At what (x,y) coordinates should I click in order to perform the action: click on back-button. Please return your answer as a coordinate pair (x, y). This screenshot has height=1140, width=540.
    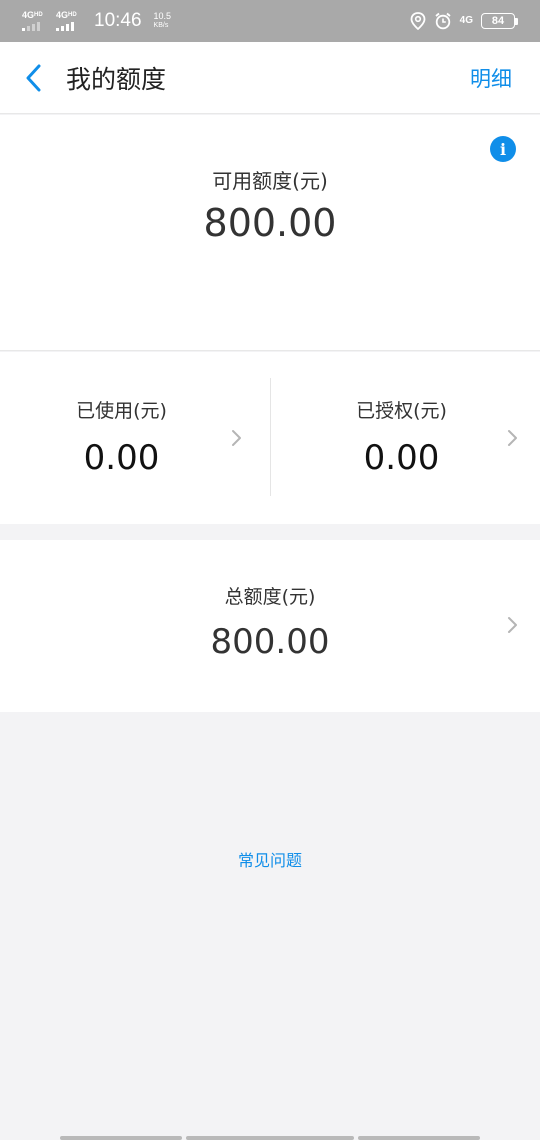
    Looking at the image, I should click on (33, 78).